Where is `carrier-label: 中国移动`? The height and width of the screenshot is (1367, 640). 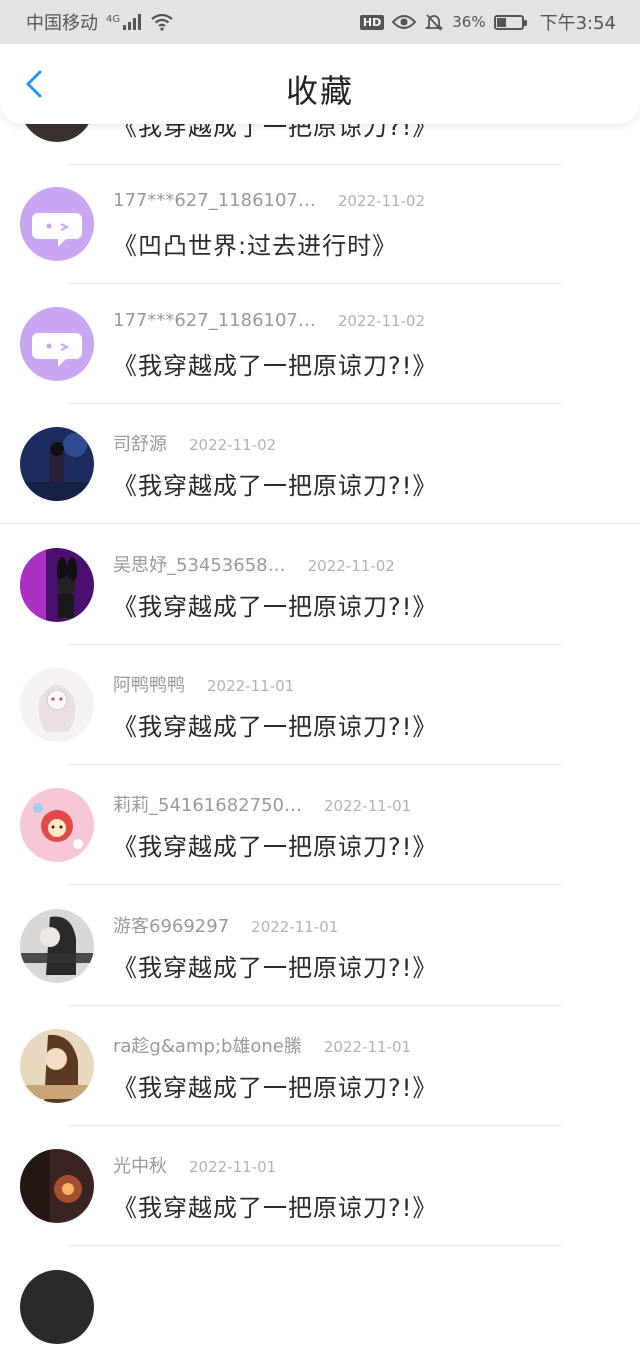 carrier-label: 中国移动 is located at coordinates (62, 23).